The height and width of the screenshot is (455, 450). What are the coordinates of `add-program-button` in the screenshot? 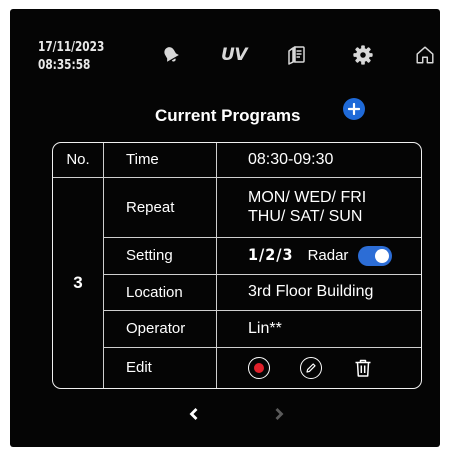 It's located at (354, 109).